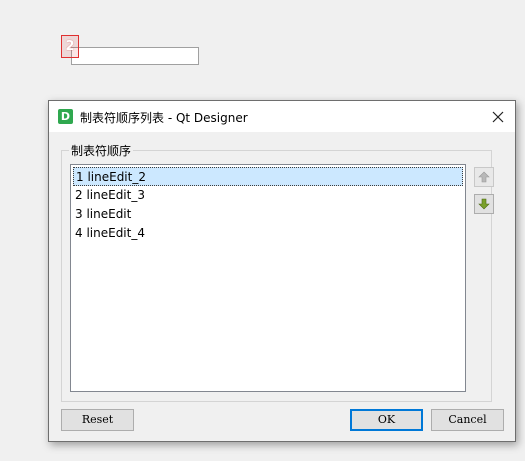  I want to click on tab-order-badge: 2, so click(70, 46).